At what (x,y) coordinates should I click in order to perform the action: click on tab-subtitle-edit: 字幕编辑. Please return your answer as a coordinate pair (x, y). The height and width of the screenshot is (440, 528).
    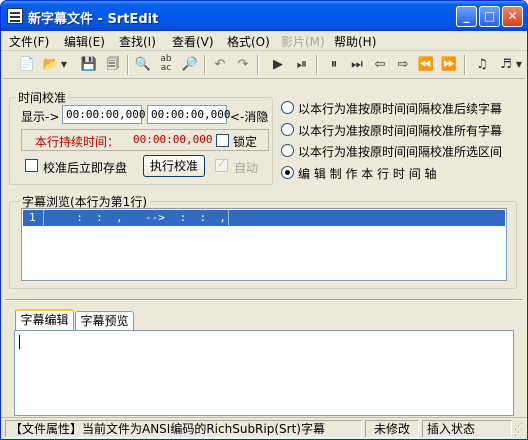
    Looking at the image, I should click on (44, 319).